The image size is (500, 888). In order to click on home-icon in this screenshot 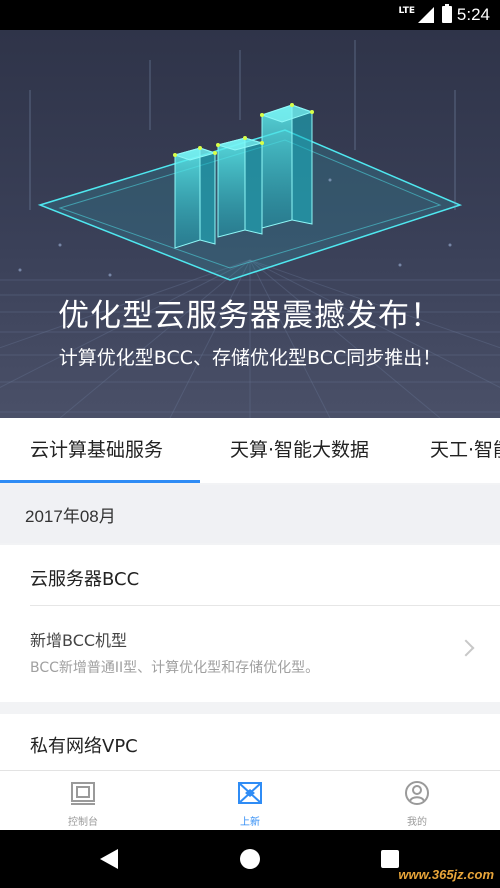, I will do `click(250, 859)`.